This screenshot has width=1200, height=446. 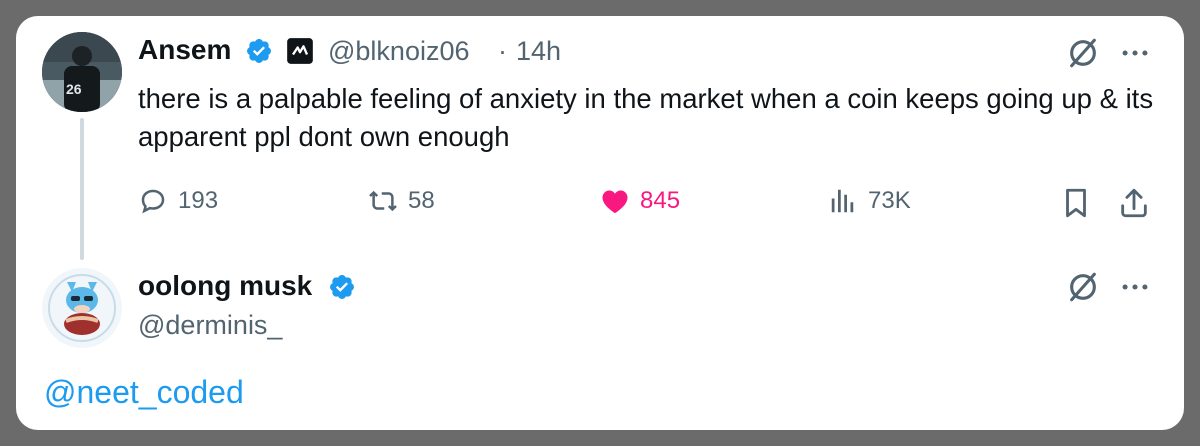 I want to click on like-icon, so click(x=615, y=201).